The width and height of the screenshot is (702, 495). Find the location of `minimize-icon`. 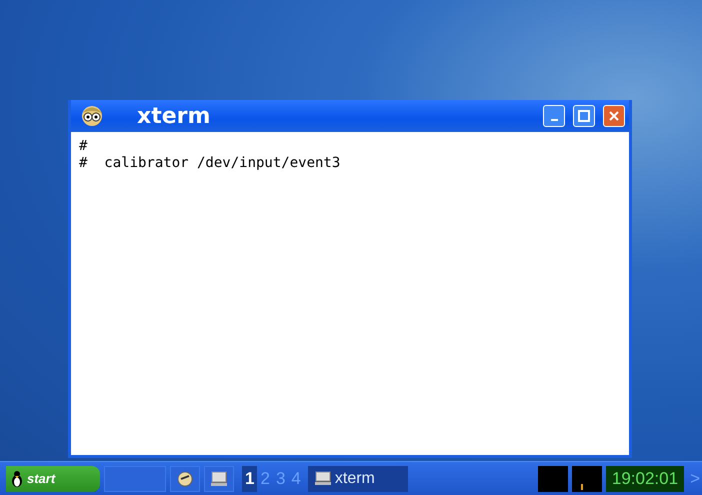

minimize-icon is located at coordinates (554, 120).